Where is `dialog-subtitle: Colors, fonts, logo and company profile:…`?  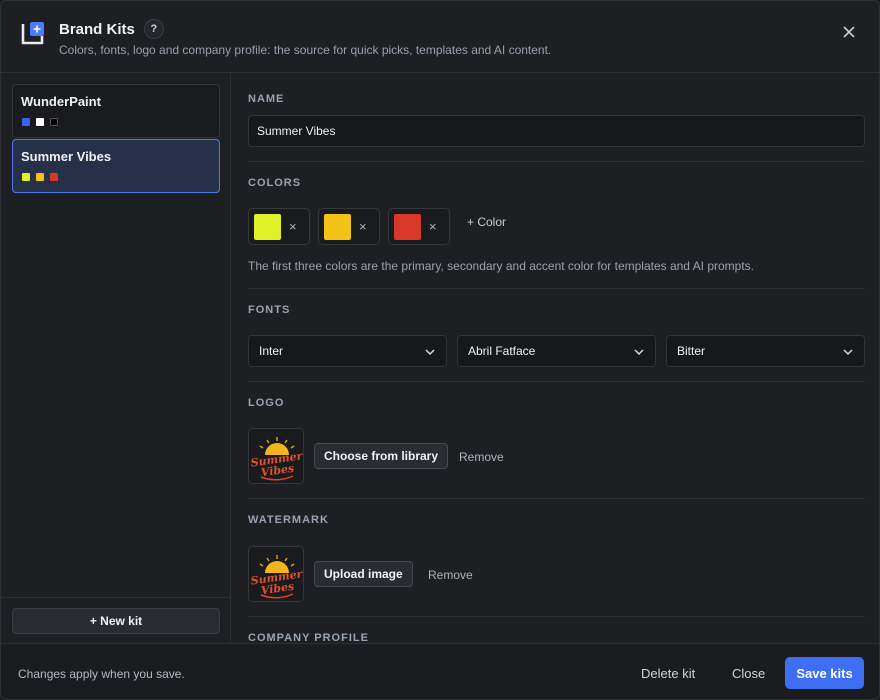
dialog-subtitle: Colors, fonts, logo and company profile:… is located at coordinates (305, 50).